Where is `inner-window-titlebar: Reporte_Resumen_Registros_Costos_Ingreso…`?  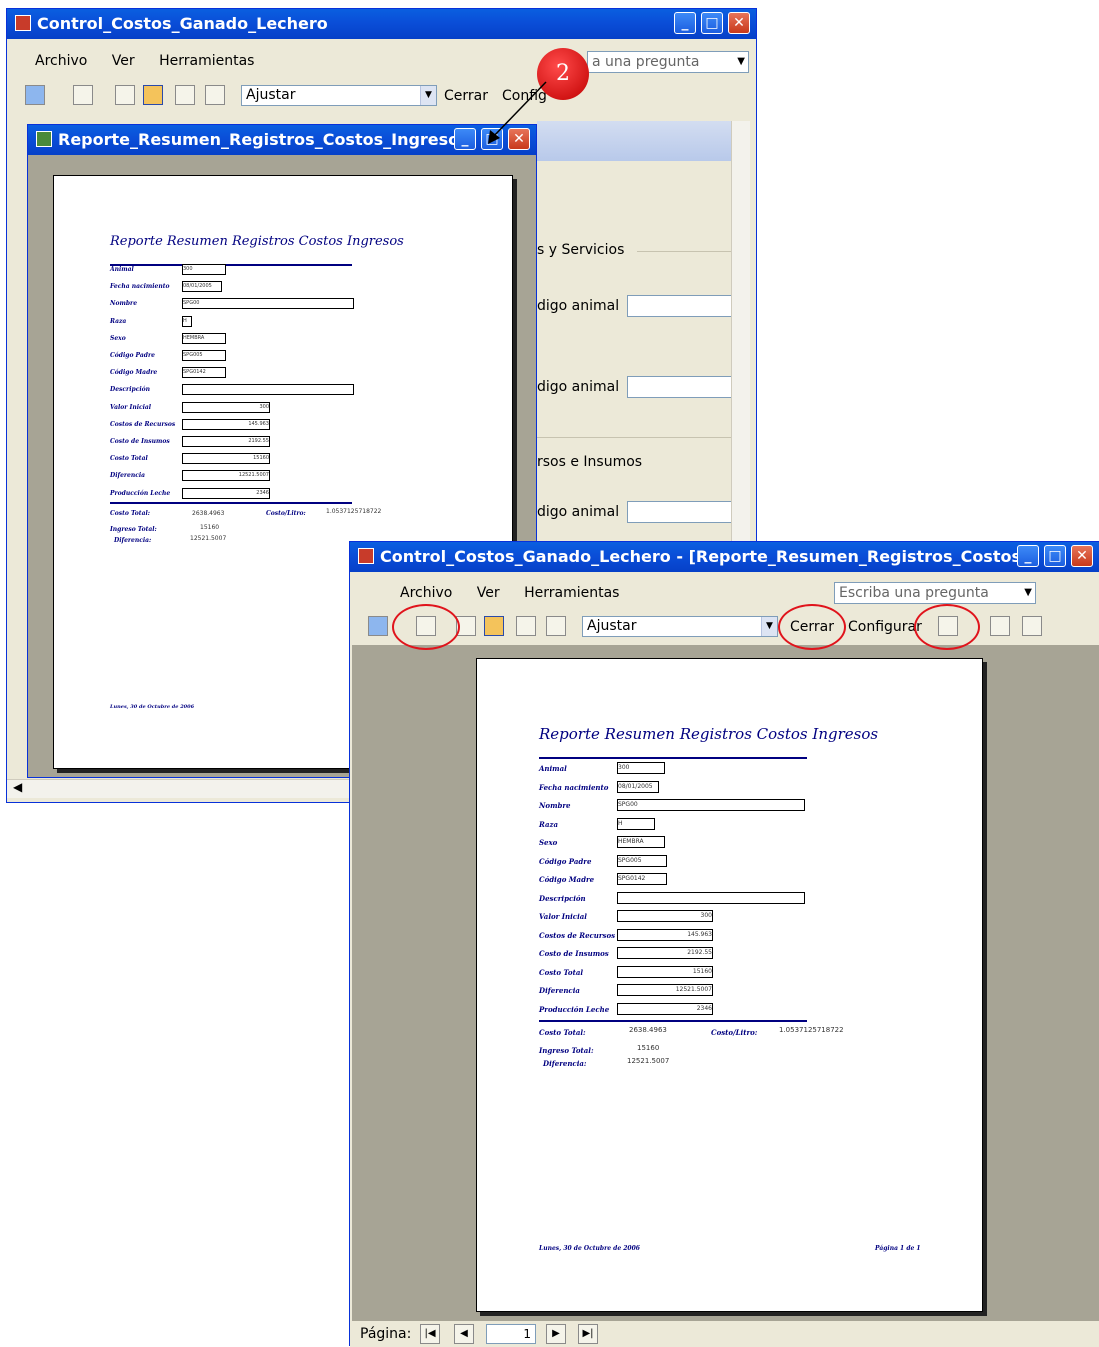
inner-window-titlebar: Reporte_Resumen_Registros_Costos_Ingreso… is located at coordinates (282, 140).